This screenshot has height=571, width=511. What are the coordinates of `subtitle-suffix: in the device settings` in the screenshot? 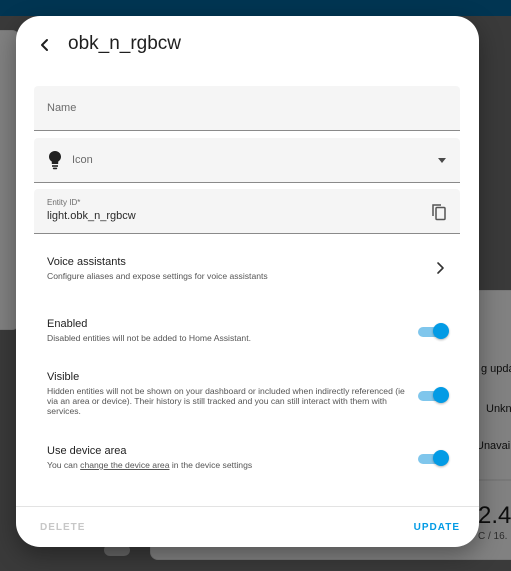 It's located at (211, 465).